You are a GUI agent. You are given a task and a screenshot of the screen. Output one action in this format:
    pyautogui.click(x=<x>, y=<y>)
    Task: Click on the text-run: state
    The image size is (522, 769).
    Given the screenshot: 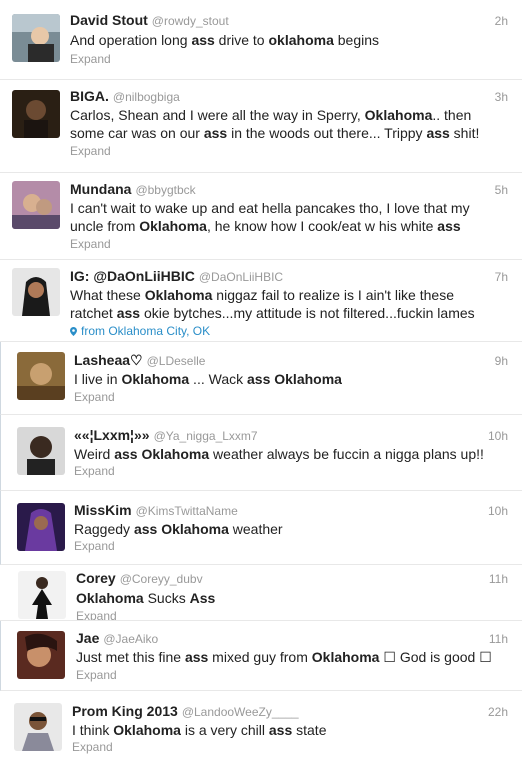 What is the action you would take?
    pyautogui.click(x=309, y=730)
    